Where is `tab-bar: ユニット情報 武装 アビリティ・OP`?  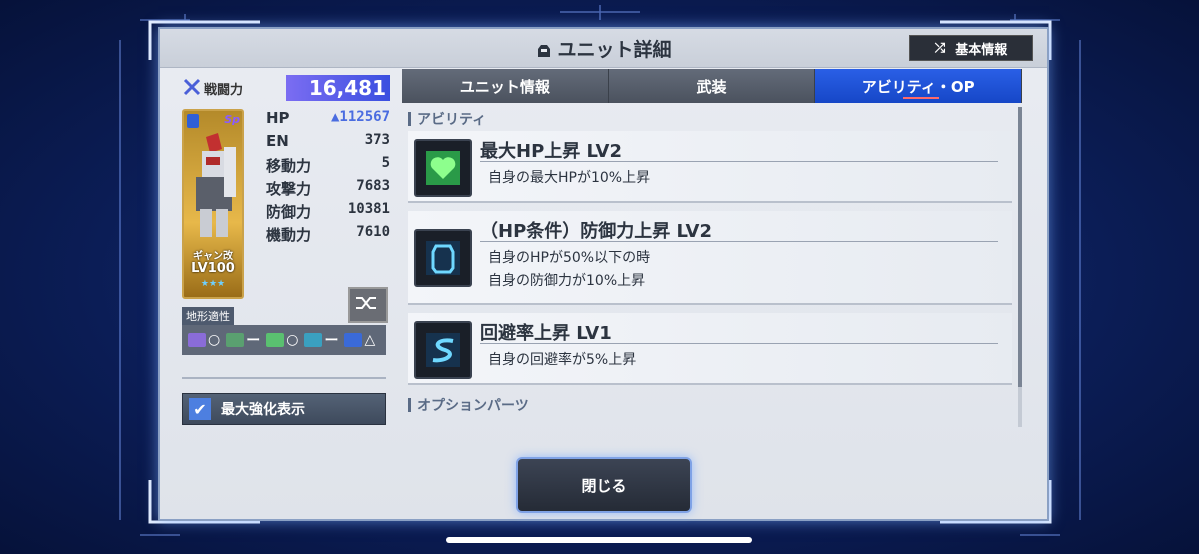 tab-bar: ユニット情報 武装 アビリティ・OP is located at coordinates (712, 86).